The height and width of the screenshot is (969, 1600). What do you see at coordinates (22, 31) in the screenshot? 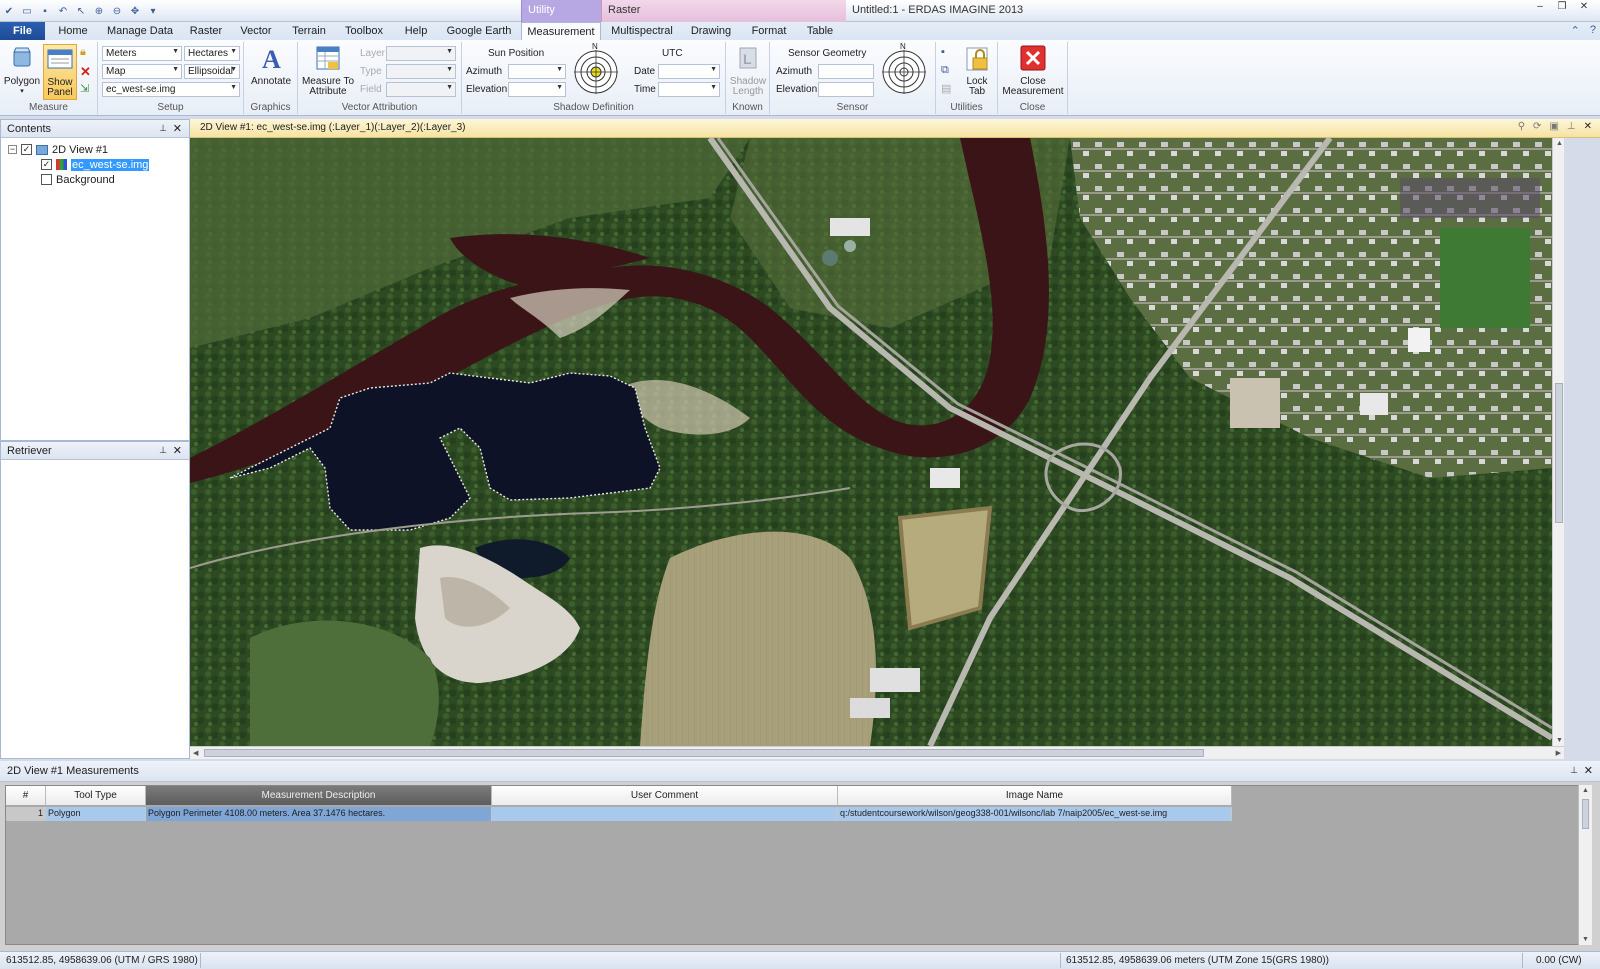
I see `file-tab: File` at bounding box center [22, 31].